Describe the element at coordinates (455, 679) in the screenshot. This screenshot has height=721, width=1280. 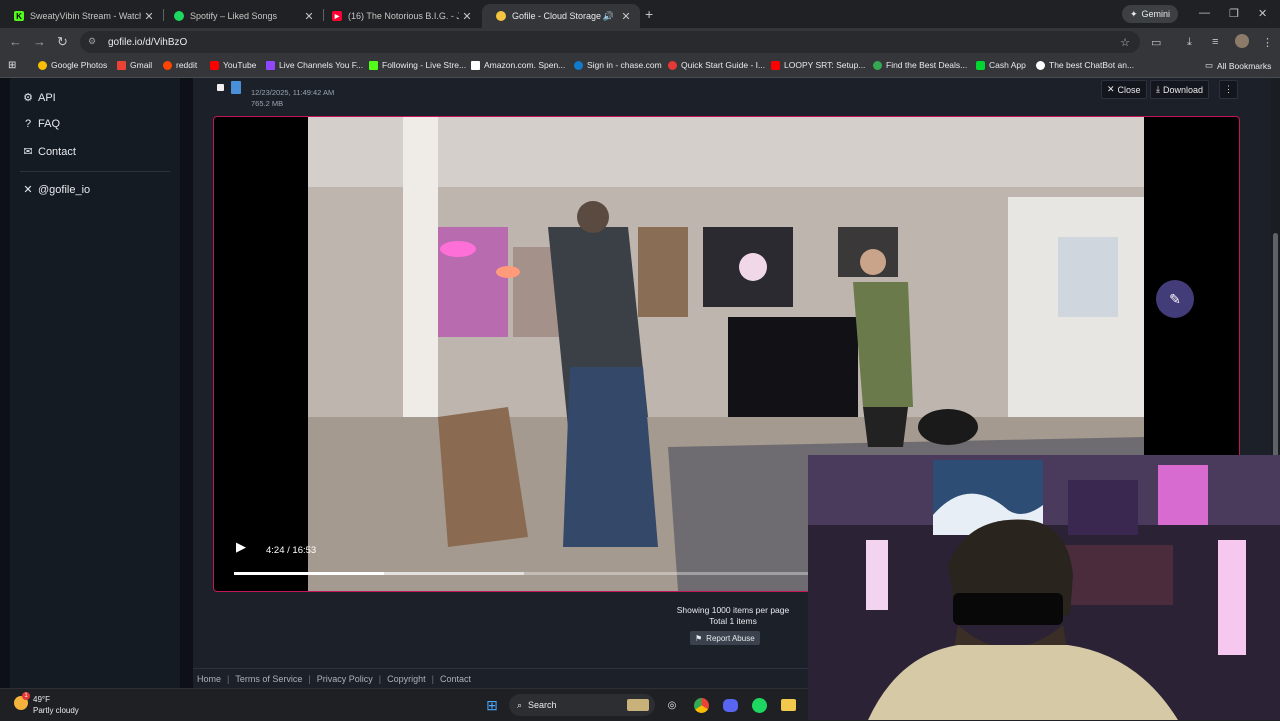
I see `footer-link-contact: Contact` at that location.